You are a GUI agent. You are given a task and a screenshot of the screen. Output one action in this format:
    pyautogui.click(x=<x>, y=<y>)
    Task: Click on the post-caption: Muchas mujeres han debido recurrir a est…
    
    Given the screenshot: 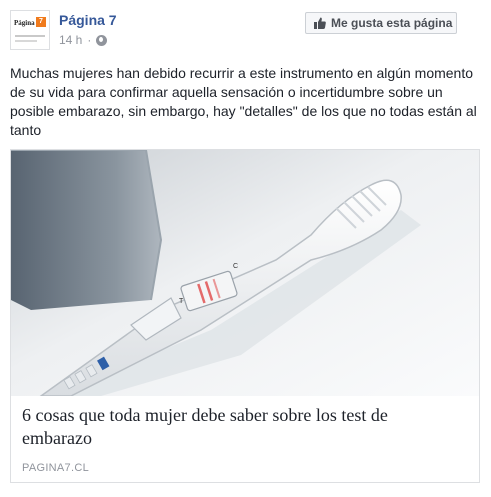 What is the action you would take?
    pyautogui.click(x=243, y=101)
    